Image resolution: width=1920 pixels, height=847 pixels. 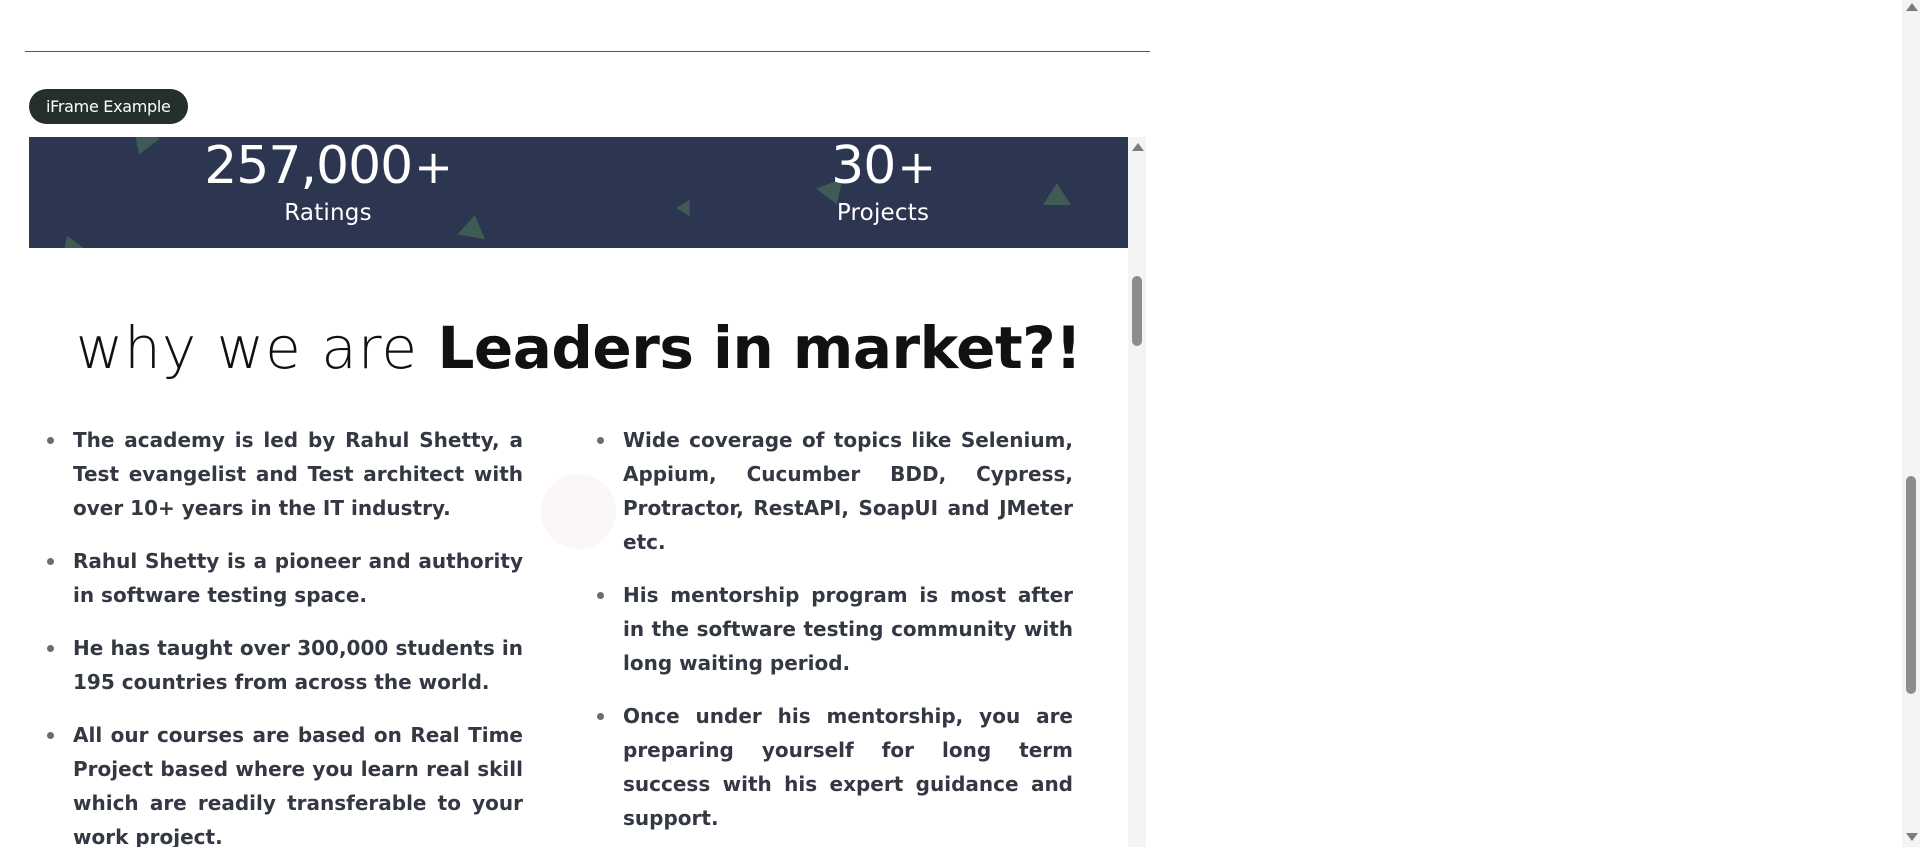 I want to click on horizontal-divider, so click(x=587, y=51).